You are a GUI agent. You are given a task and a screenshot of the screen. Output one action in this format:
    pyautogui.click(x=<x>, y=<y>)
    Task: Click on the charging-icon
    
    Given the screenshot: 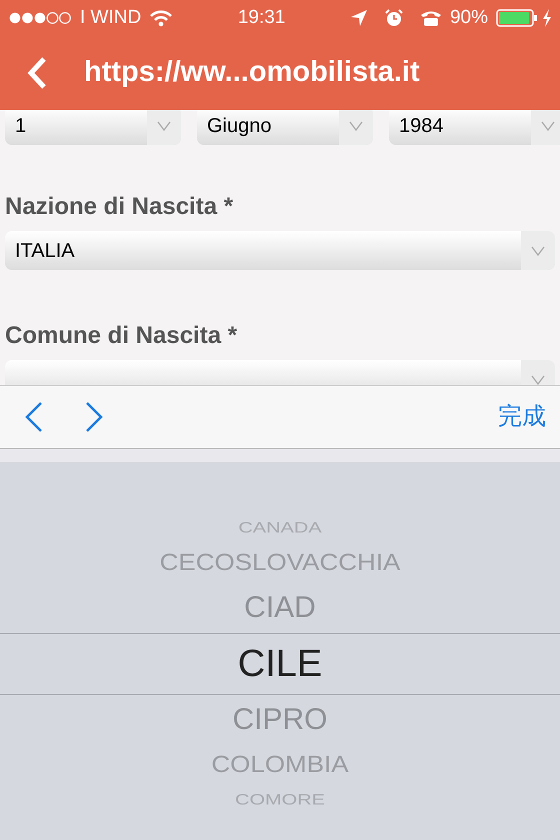 What is the action you would take?
    pyautogui.click(x=547, y=18)
    